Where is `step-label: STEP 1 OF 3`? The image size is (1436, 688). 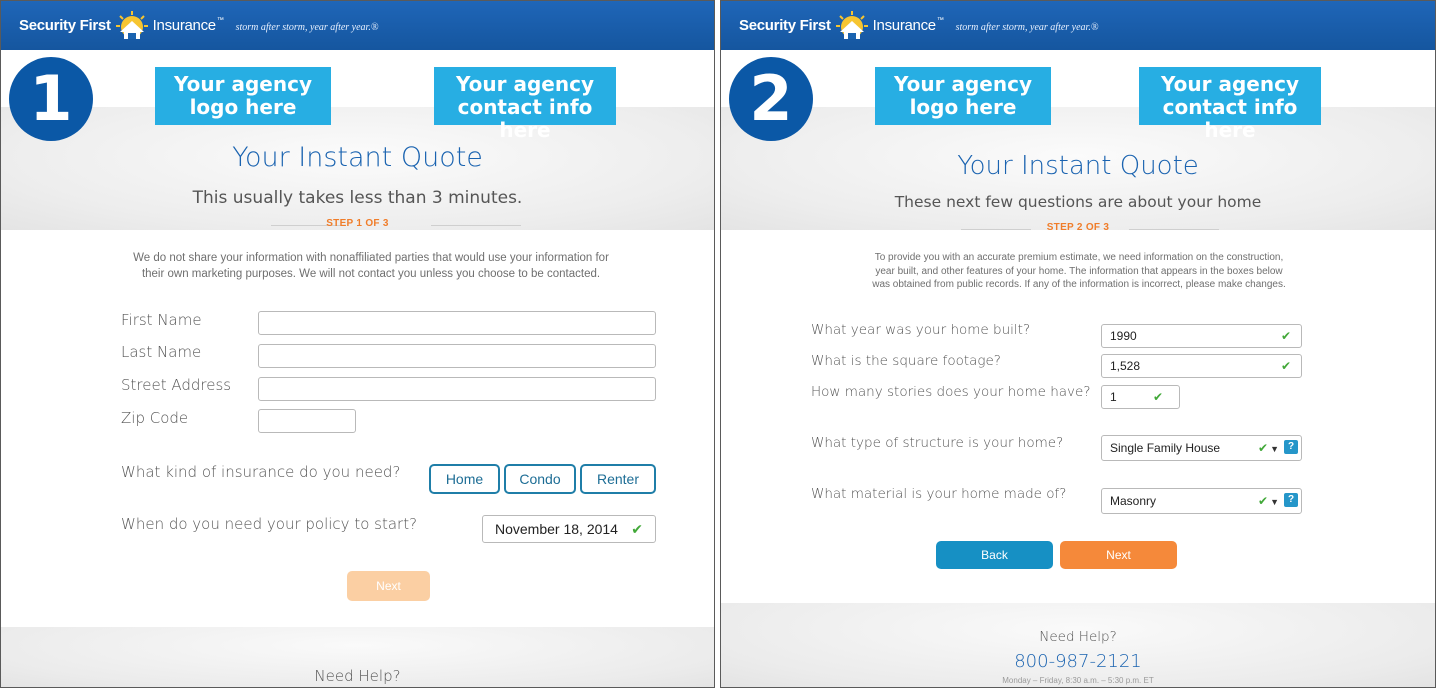 step-label: STEP 1 OF 3 is located at coordinates (357, 223).